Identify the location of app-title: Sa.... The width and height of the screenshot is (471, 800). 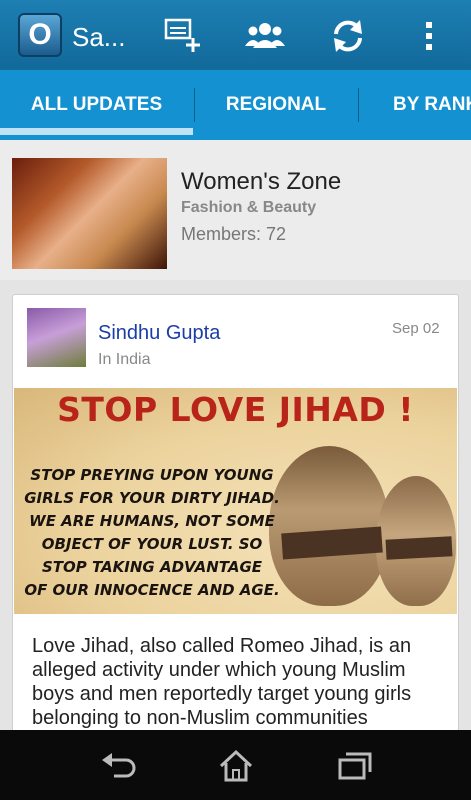
(99, 37).